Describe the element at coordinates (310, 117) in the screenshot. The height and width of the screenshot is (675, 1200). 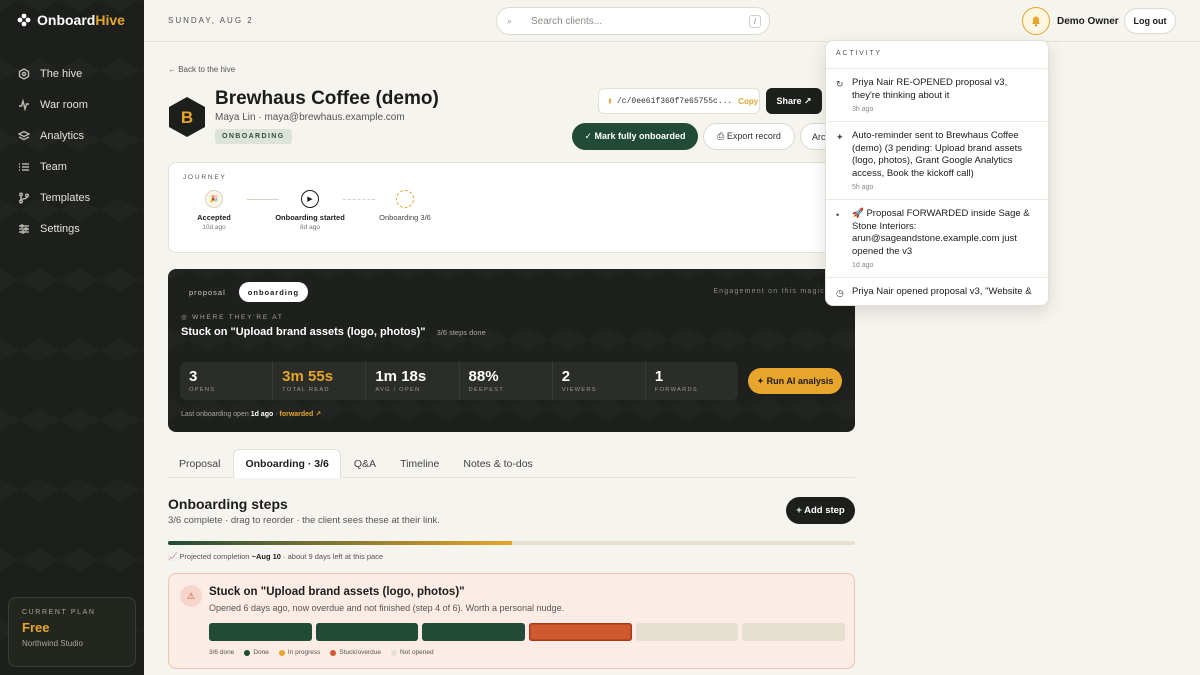
I see `client-contact: Maya Lin · maya@brewhaus.example.com` at that location.